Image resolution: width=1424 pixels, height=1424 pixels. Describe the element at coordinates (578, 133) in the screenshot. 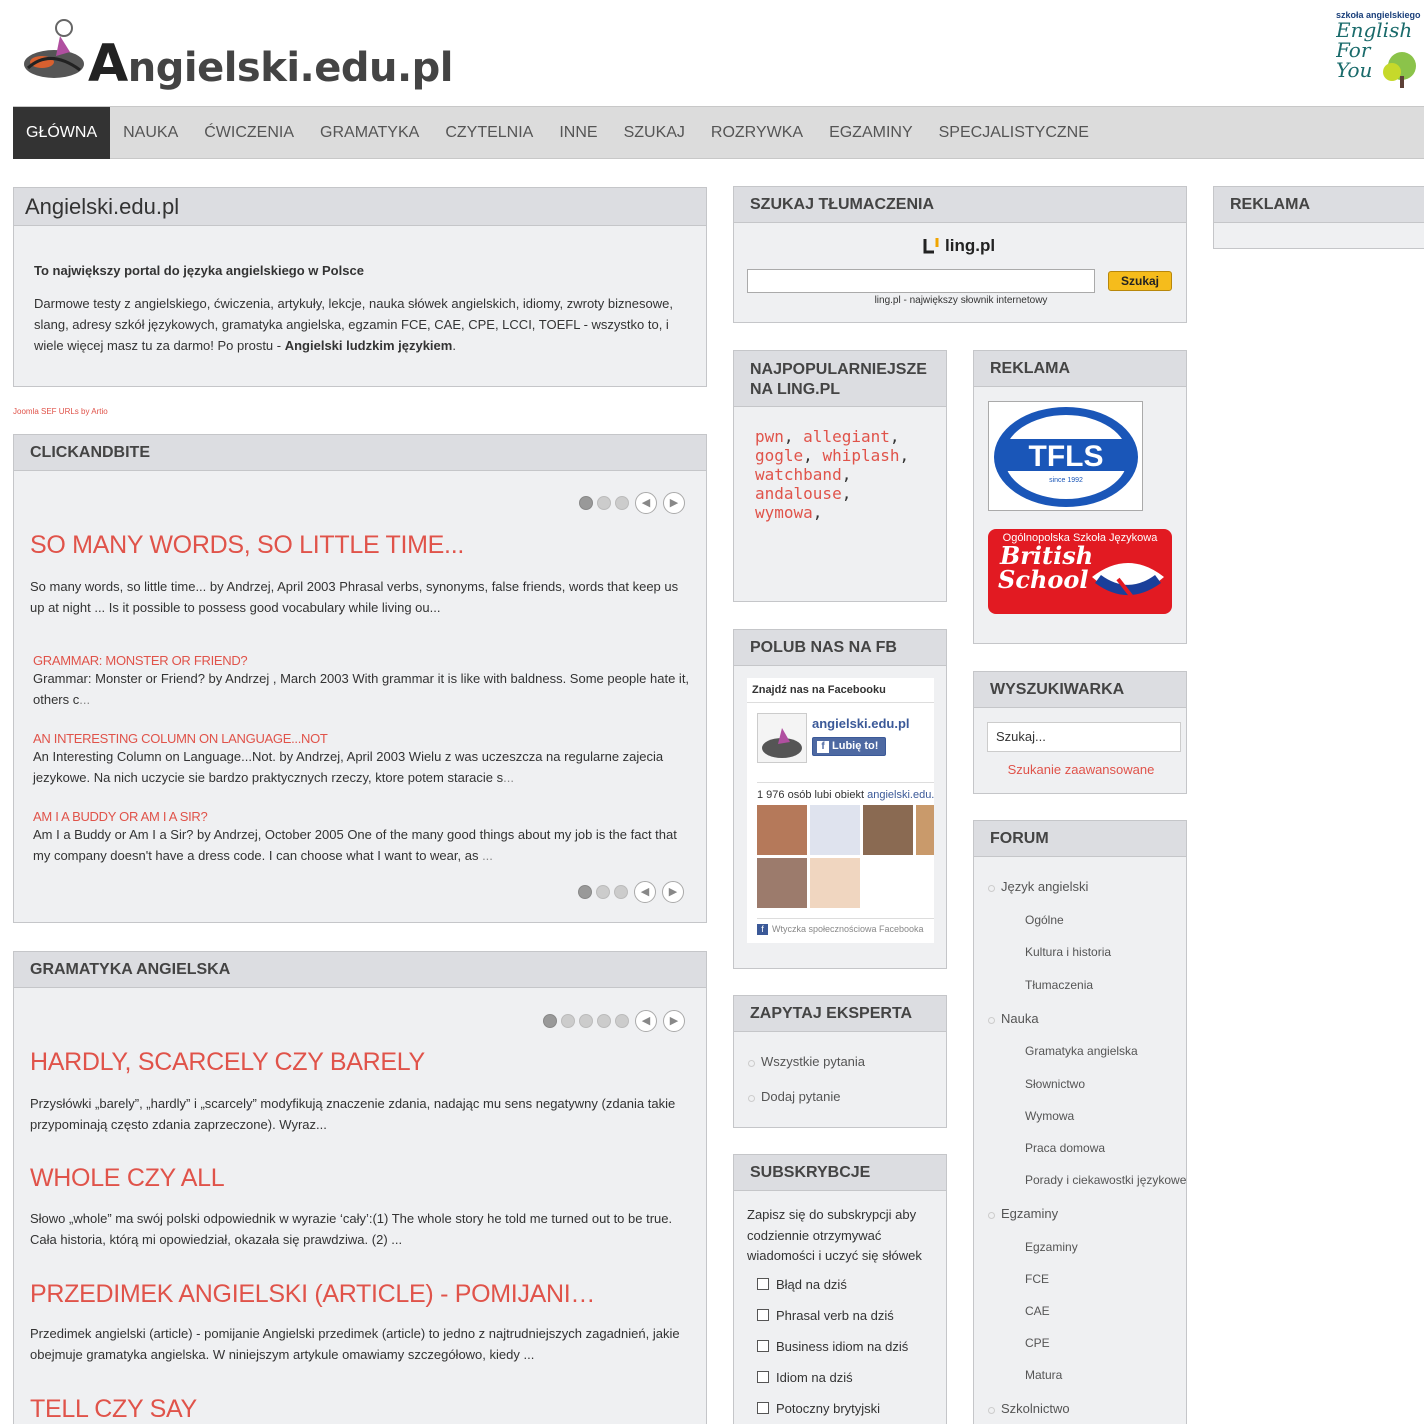

I see `nav-item-inne: INNE` at that location.